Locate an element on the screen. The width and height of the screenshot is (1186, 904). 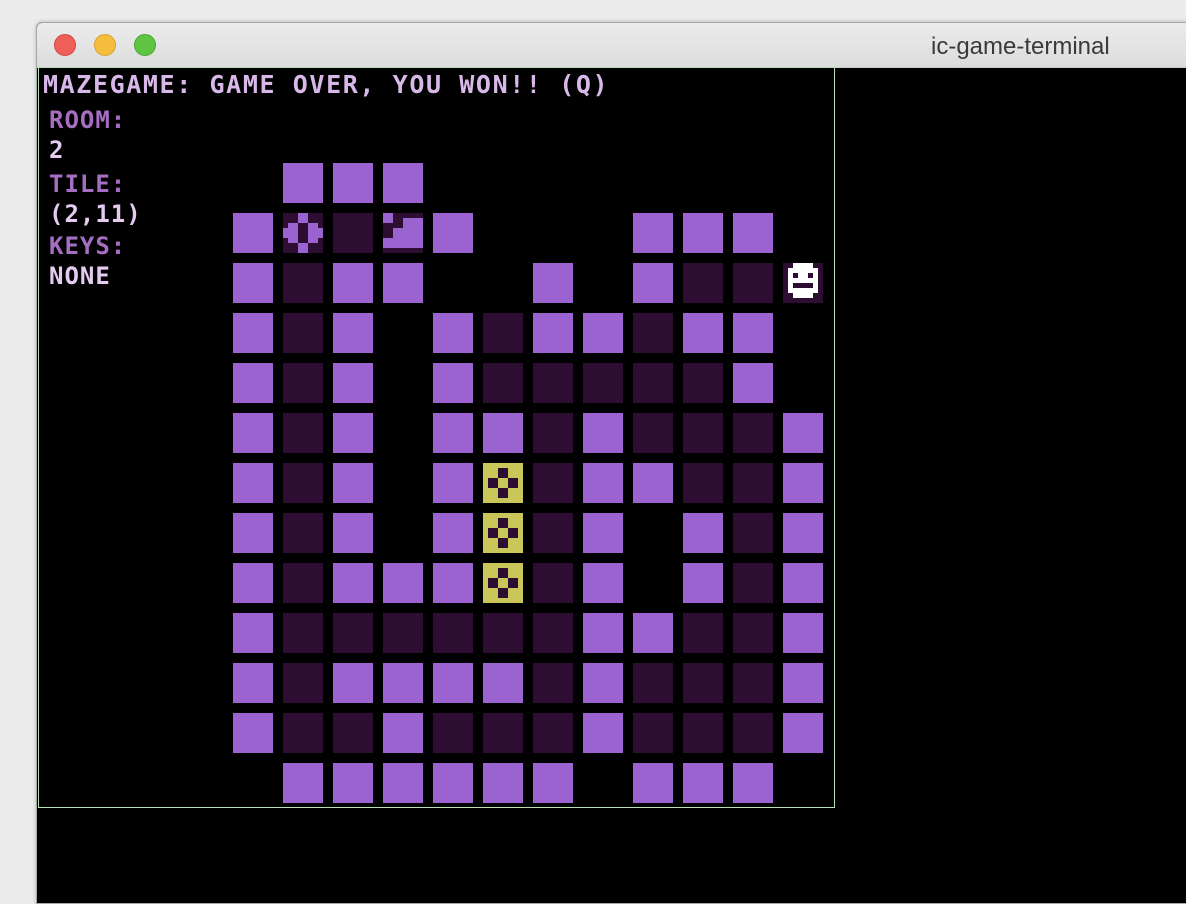
tile-value: (2,11) is located at coordinates (95, 214).